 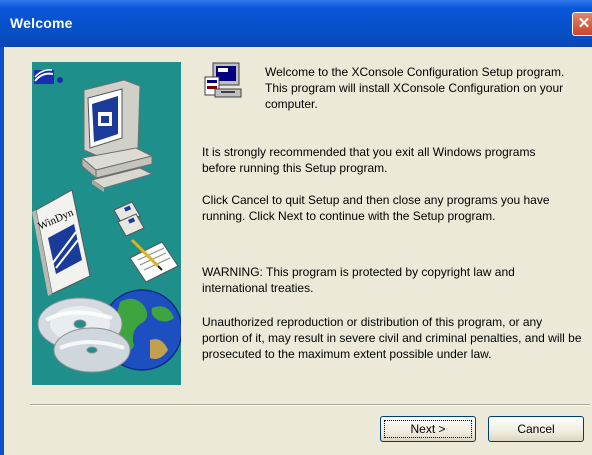 I want to click on close-icon: ✕, so click(x=584, y=23).